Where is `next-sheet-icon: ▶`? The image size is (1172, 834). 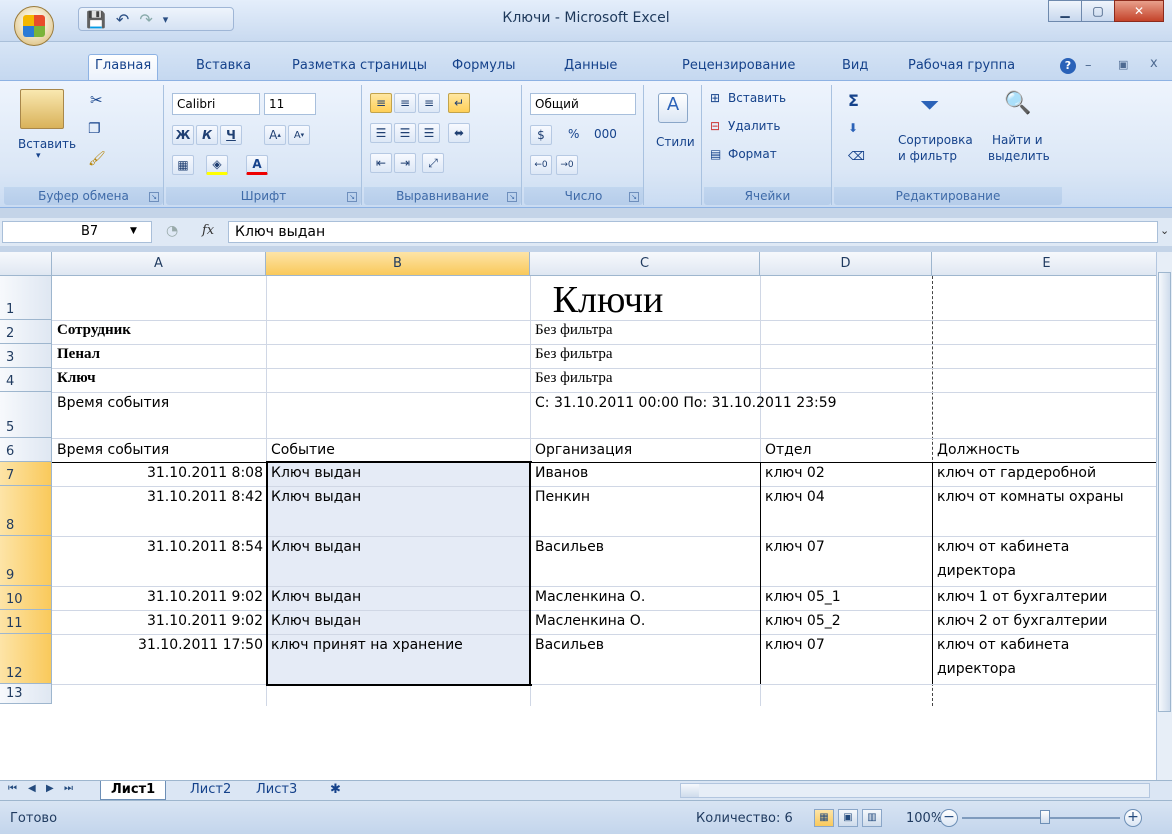 next-sheet-icon: ▶ is located at coordinates (50, 788).